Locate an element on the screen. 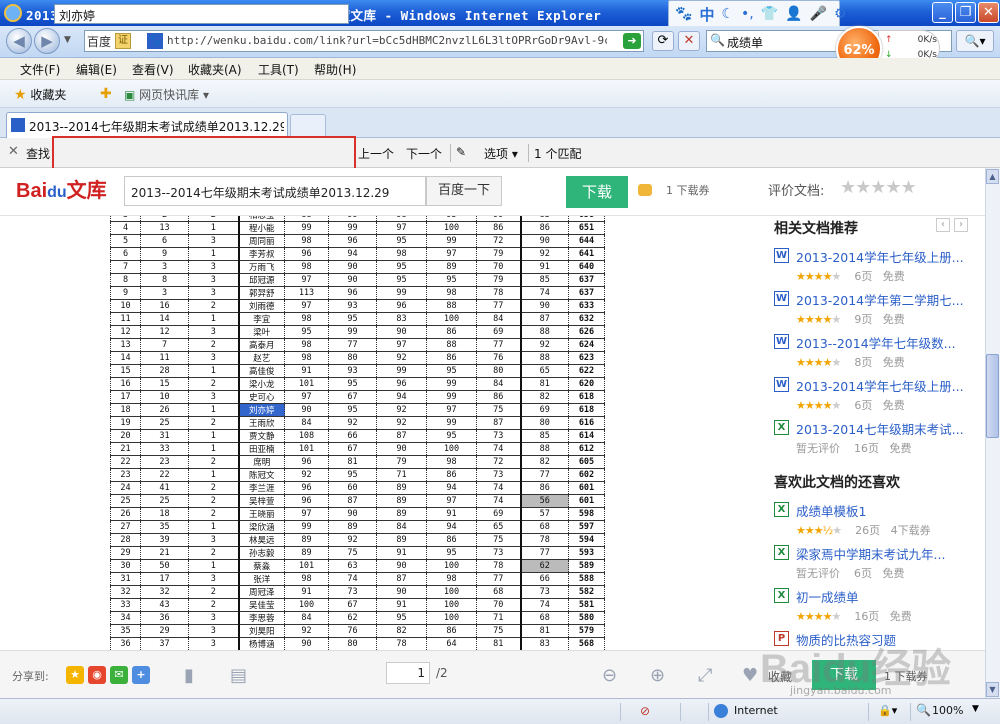 This screenshot has height=724, width=1000. find-input: 刘亦婷 is located at coordinates (201, 14).